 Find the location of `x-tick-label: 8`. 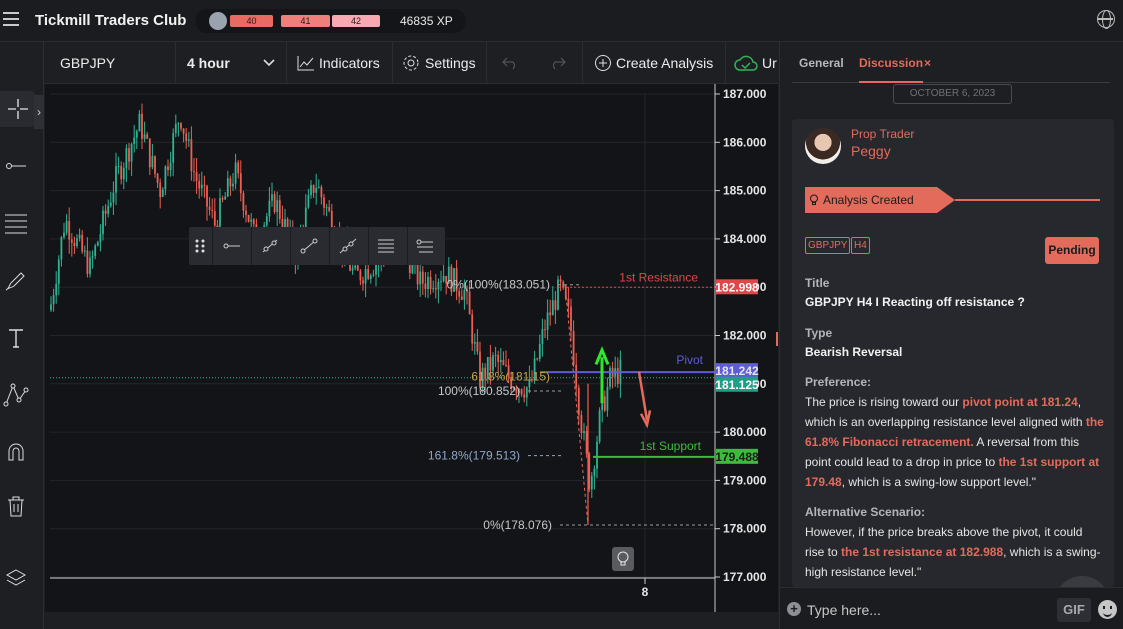

x-tick-label: 8 is located at coordinates (645, 592).